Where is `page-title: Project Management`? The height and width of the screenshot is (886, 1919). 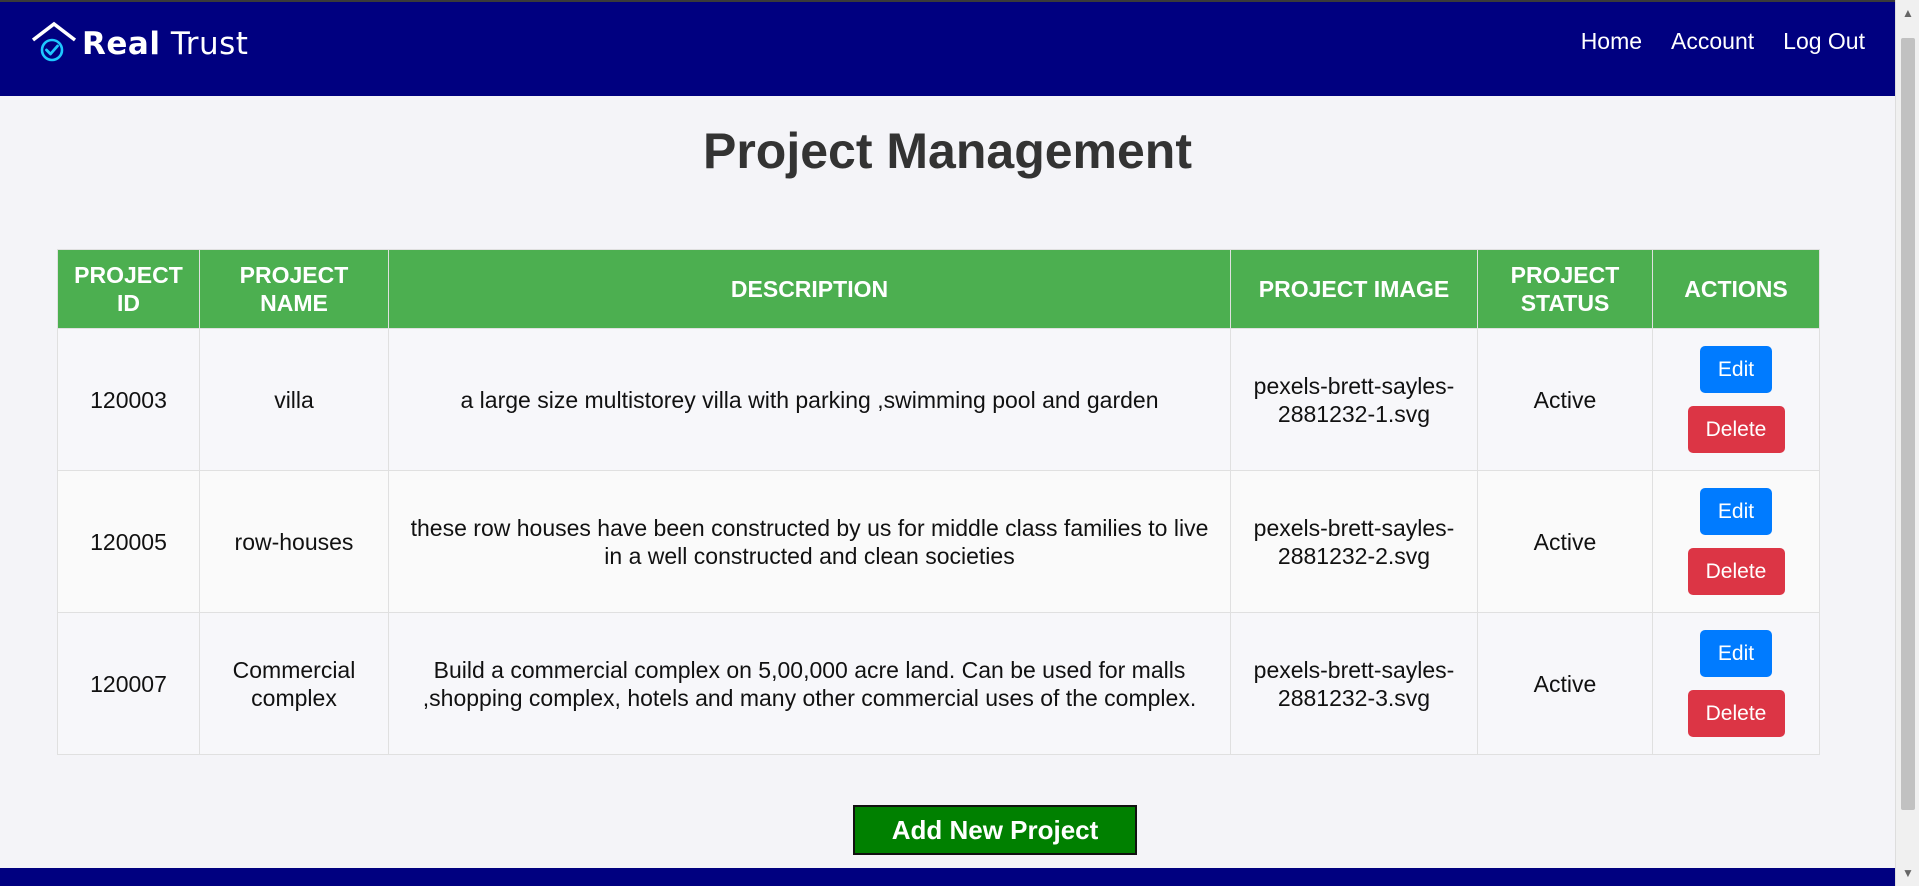 page-title: Project Management is located at coordinates (947, 151).